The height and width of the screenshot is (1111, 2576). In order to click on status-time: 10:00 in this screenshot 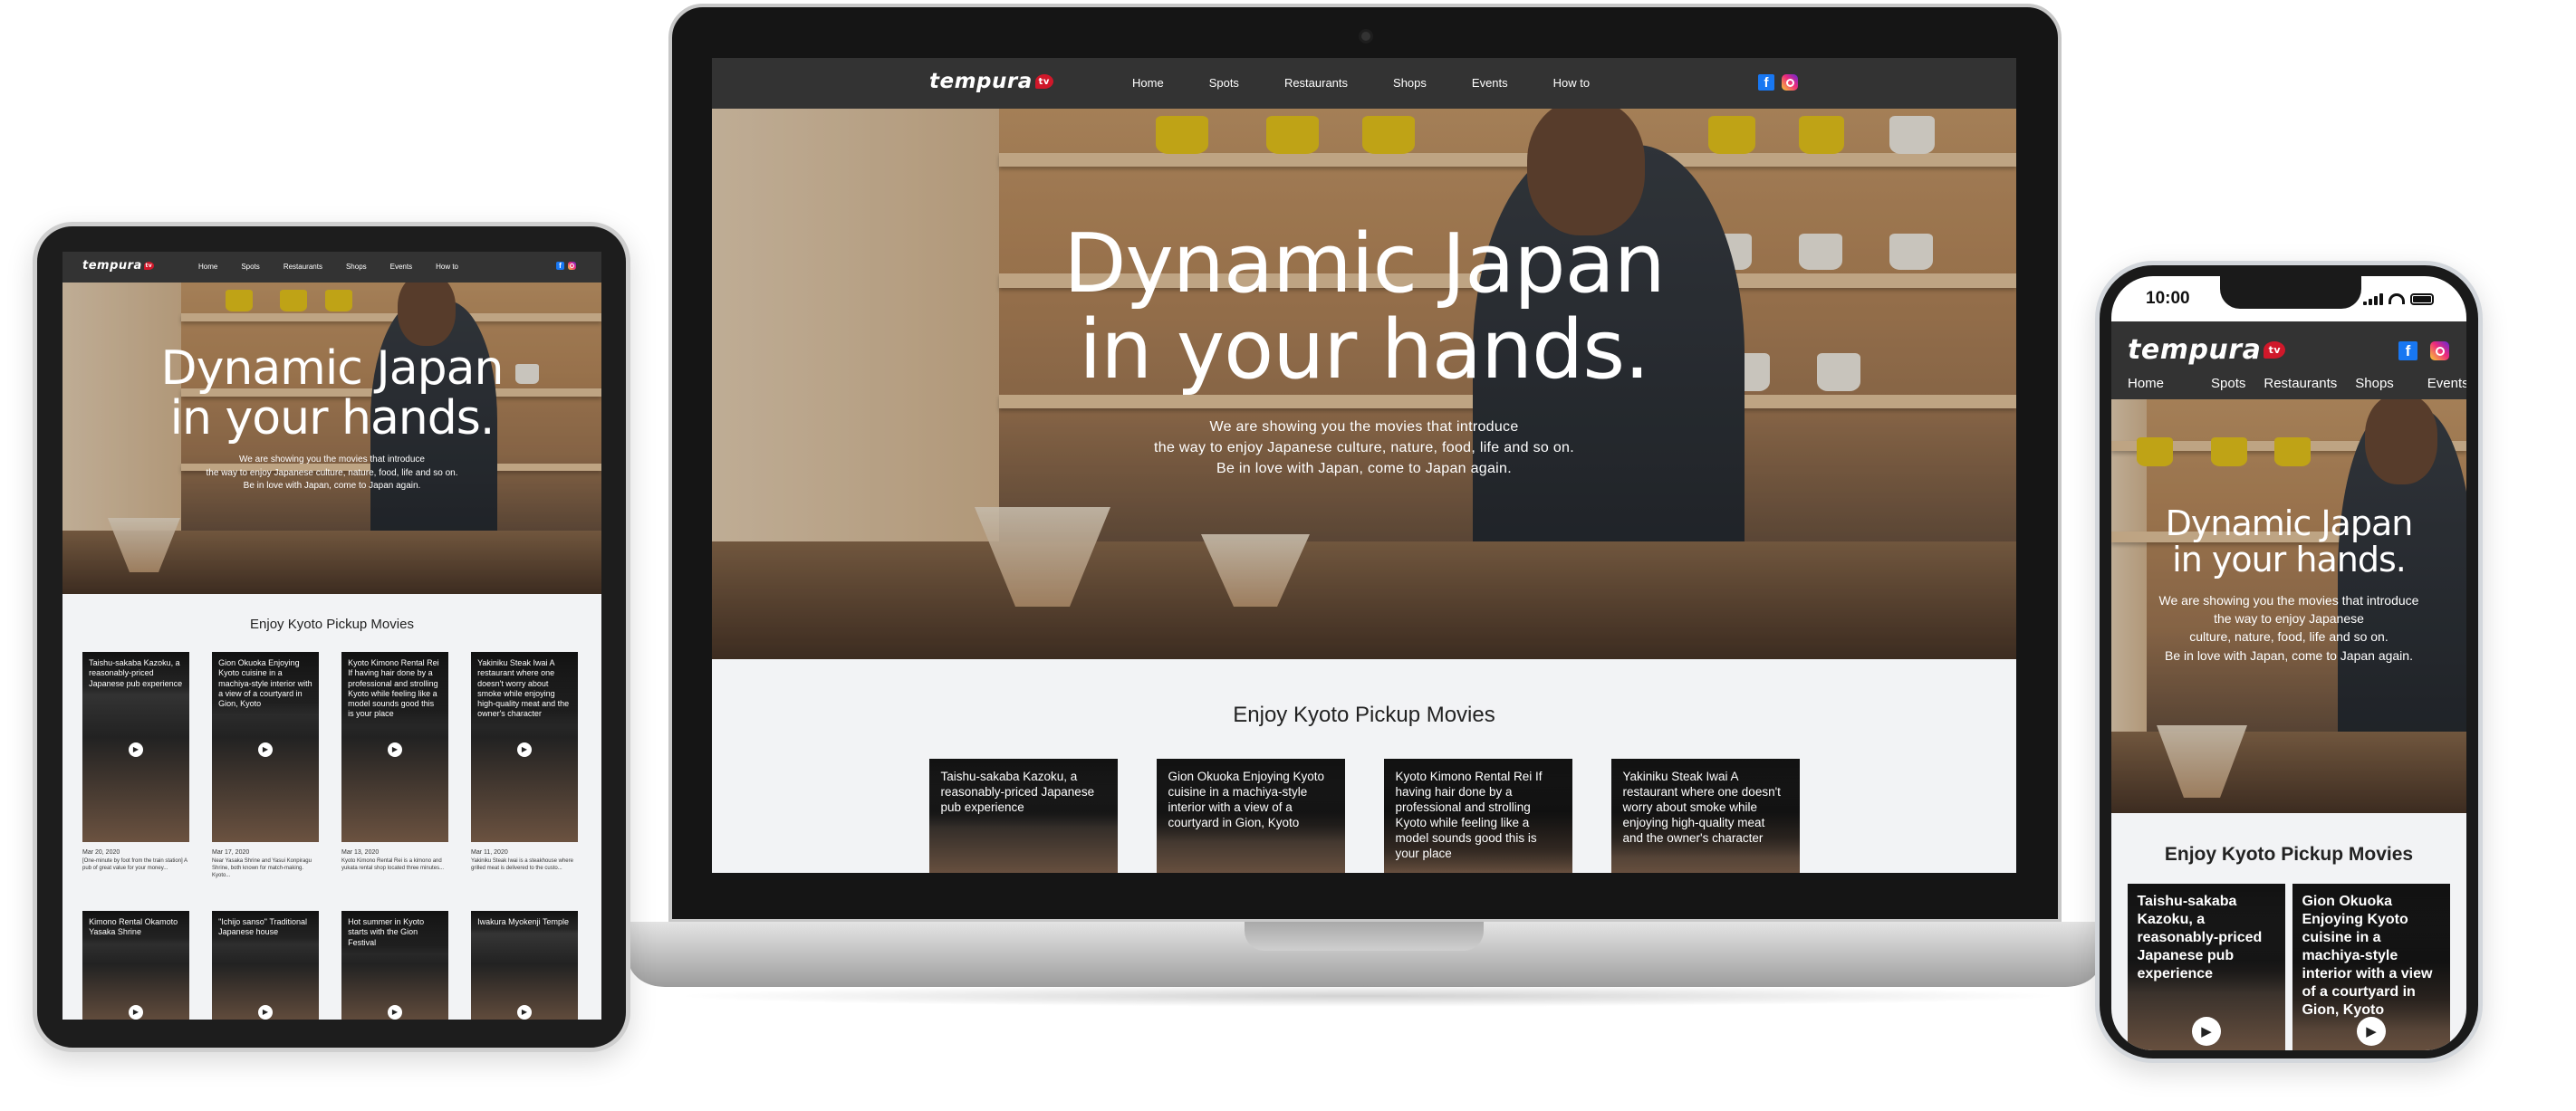, I will do `click(2168, 298)`.